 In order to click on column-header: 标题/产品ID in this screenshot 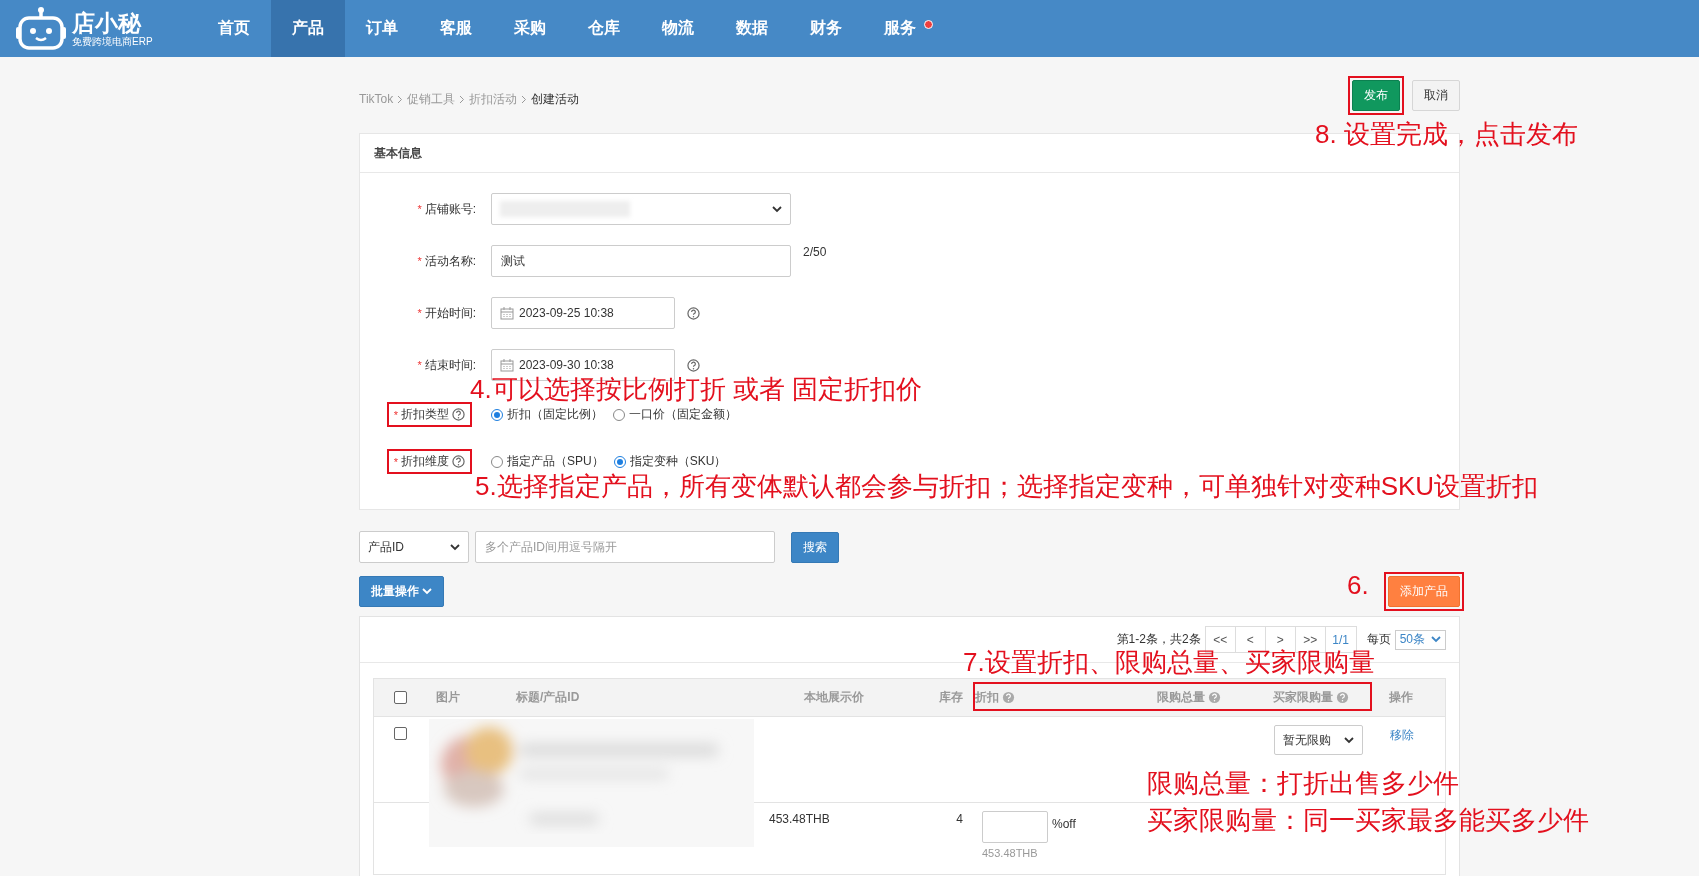, I will do `click(548, 697)`.